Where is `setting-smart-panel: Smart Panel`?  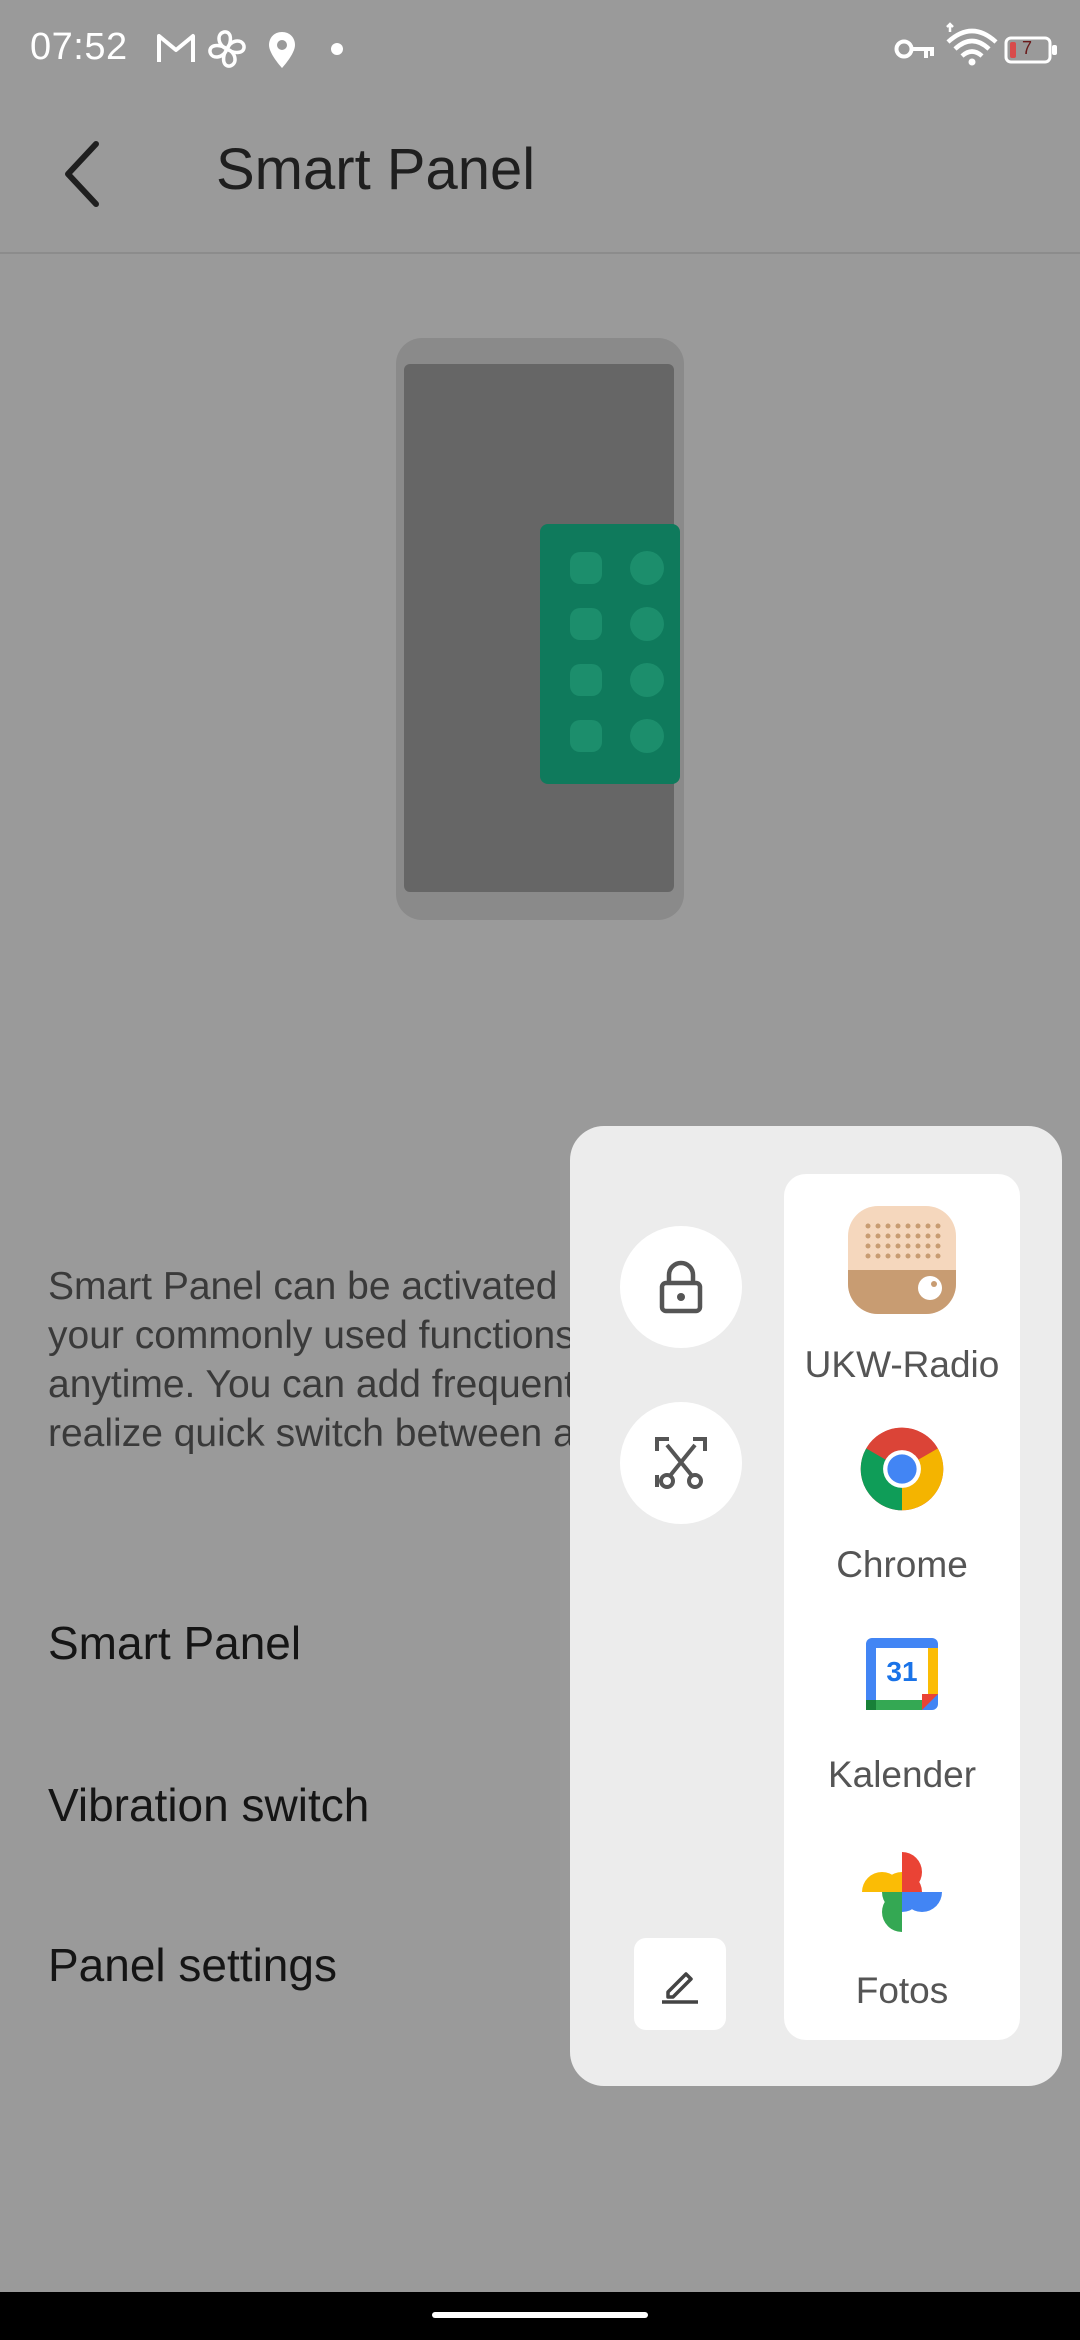
setting-smart-panel: Smart Panel is located at coordinates (174, 1643).